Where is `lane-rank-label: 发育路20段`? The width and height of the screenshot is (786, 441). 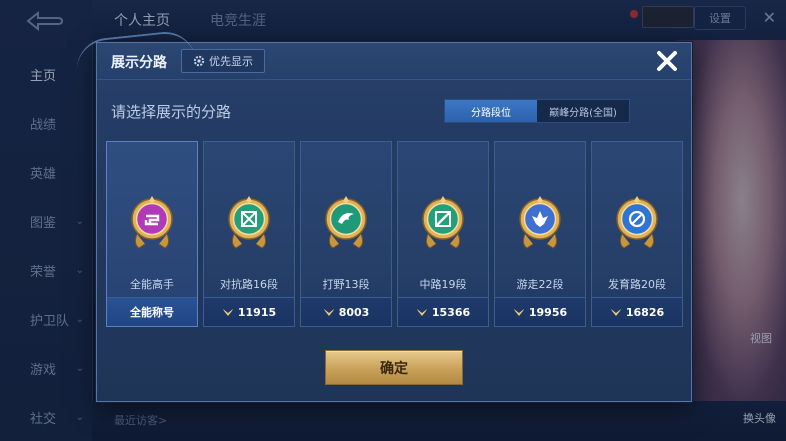
lane-rank-label: 发育路20段 is located at coordinates (637, 284).